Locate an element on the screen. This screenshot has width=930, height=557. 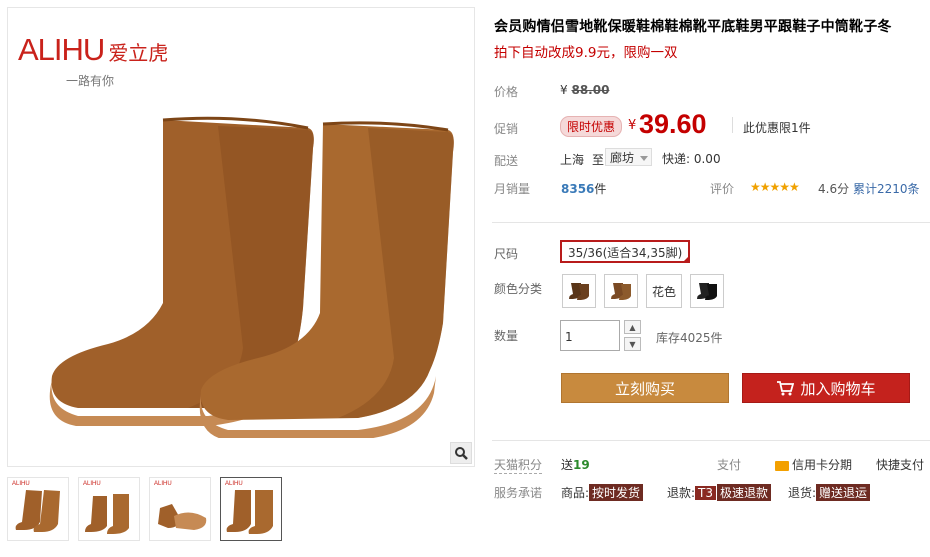
tmall-points-label: 天猫积分 is located at coordinates (518, 465).